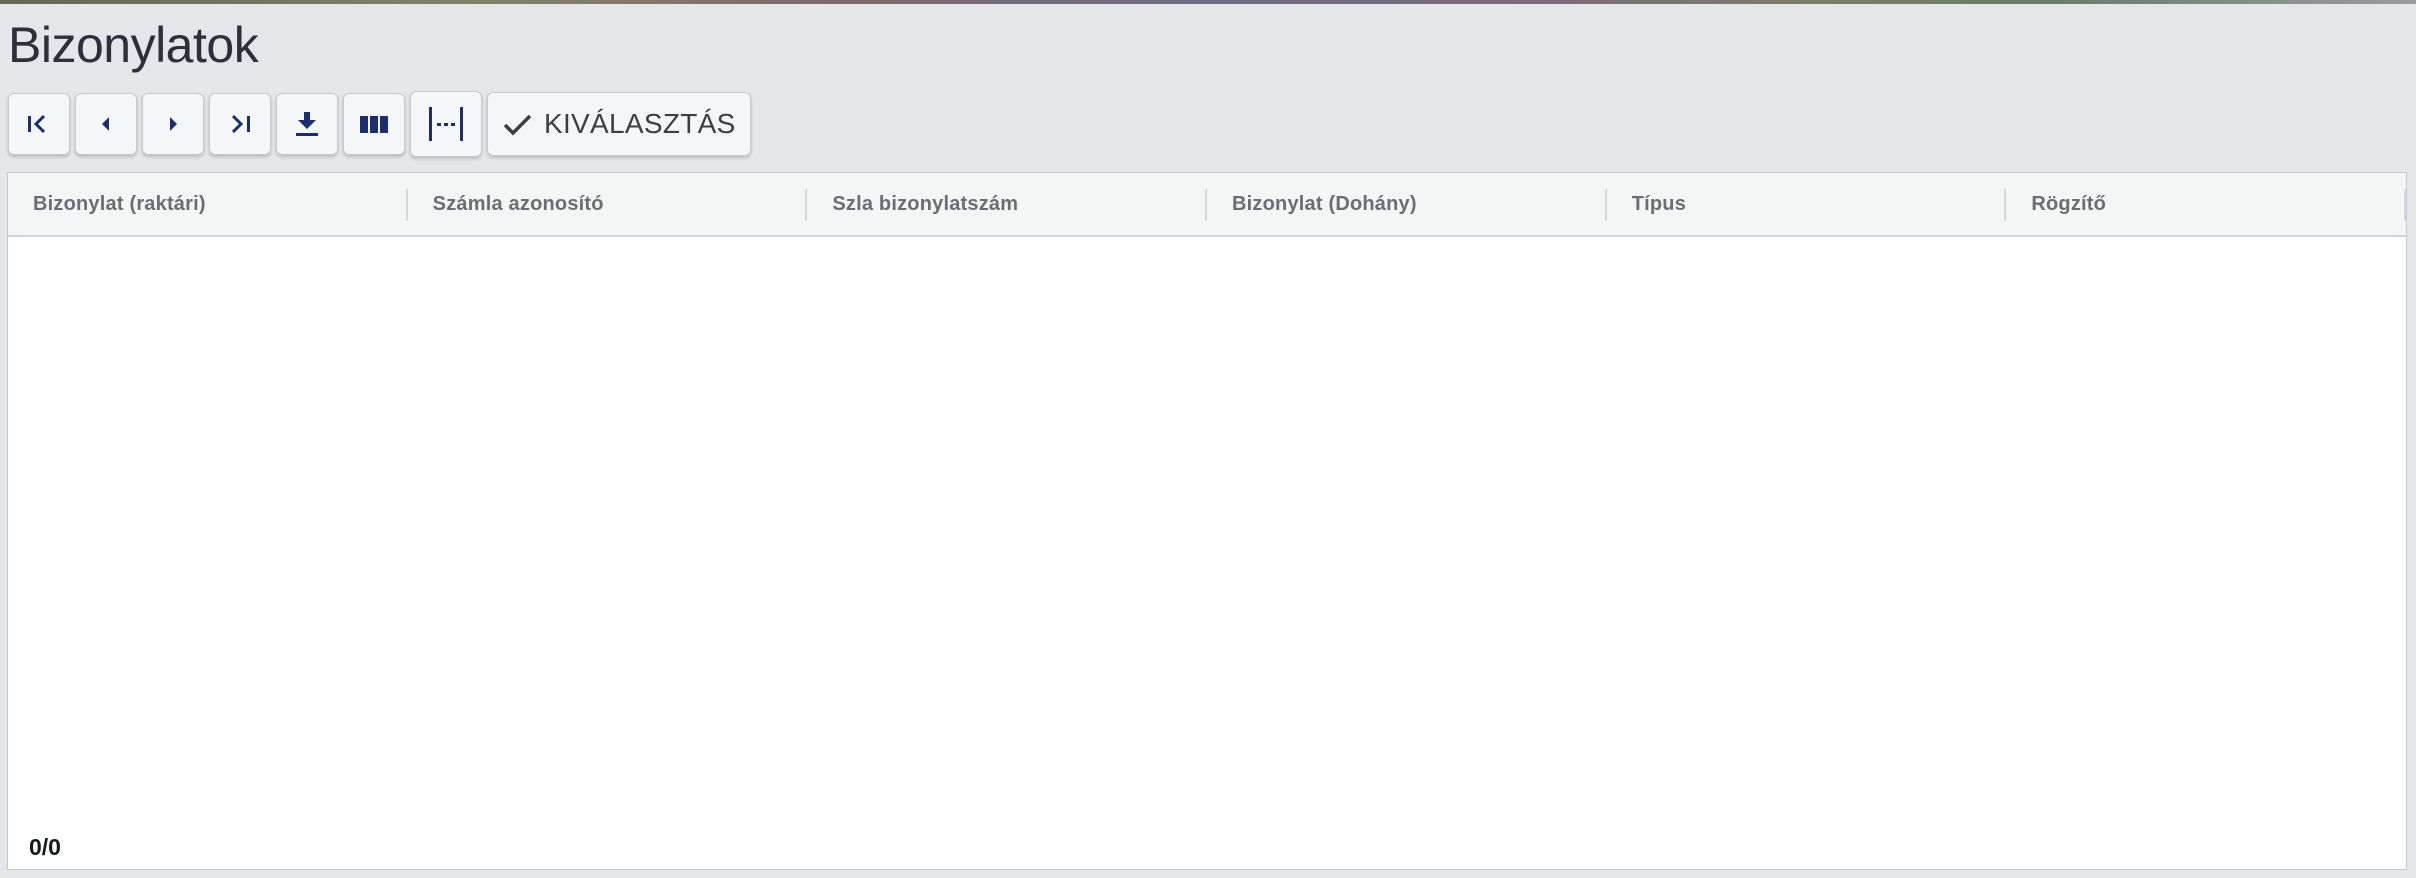  I want to click on top-tab-strip, so click(1208, 2).